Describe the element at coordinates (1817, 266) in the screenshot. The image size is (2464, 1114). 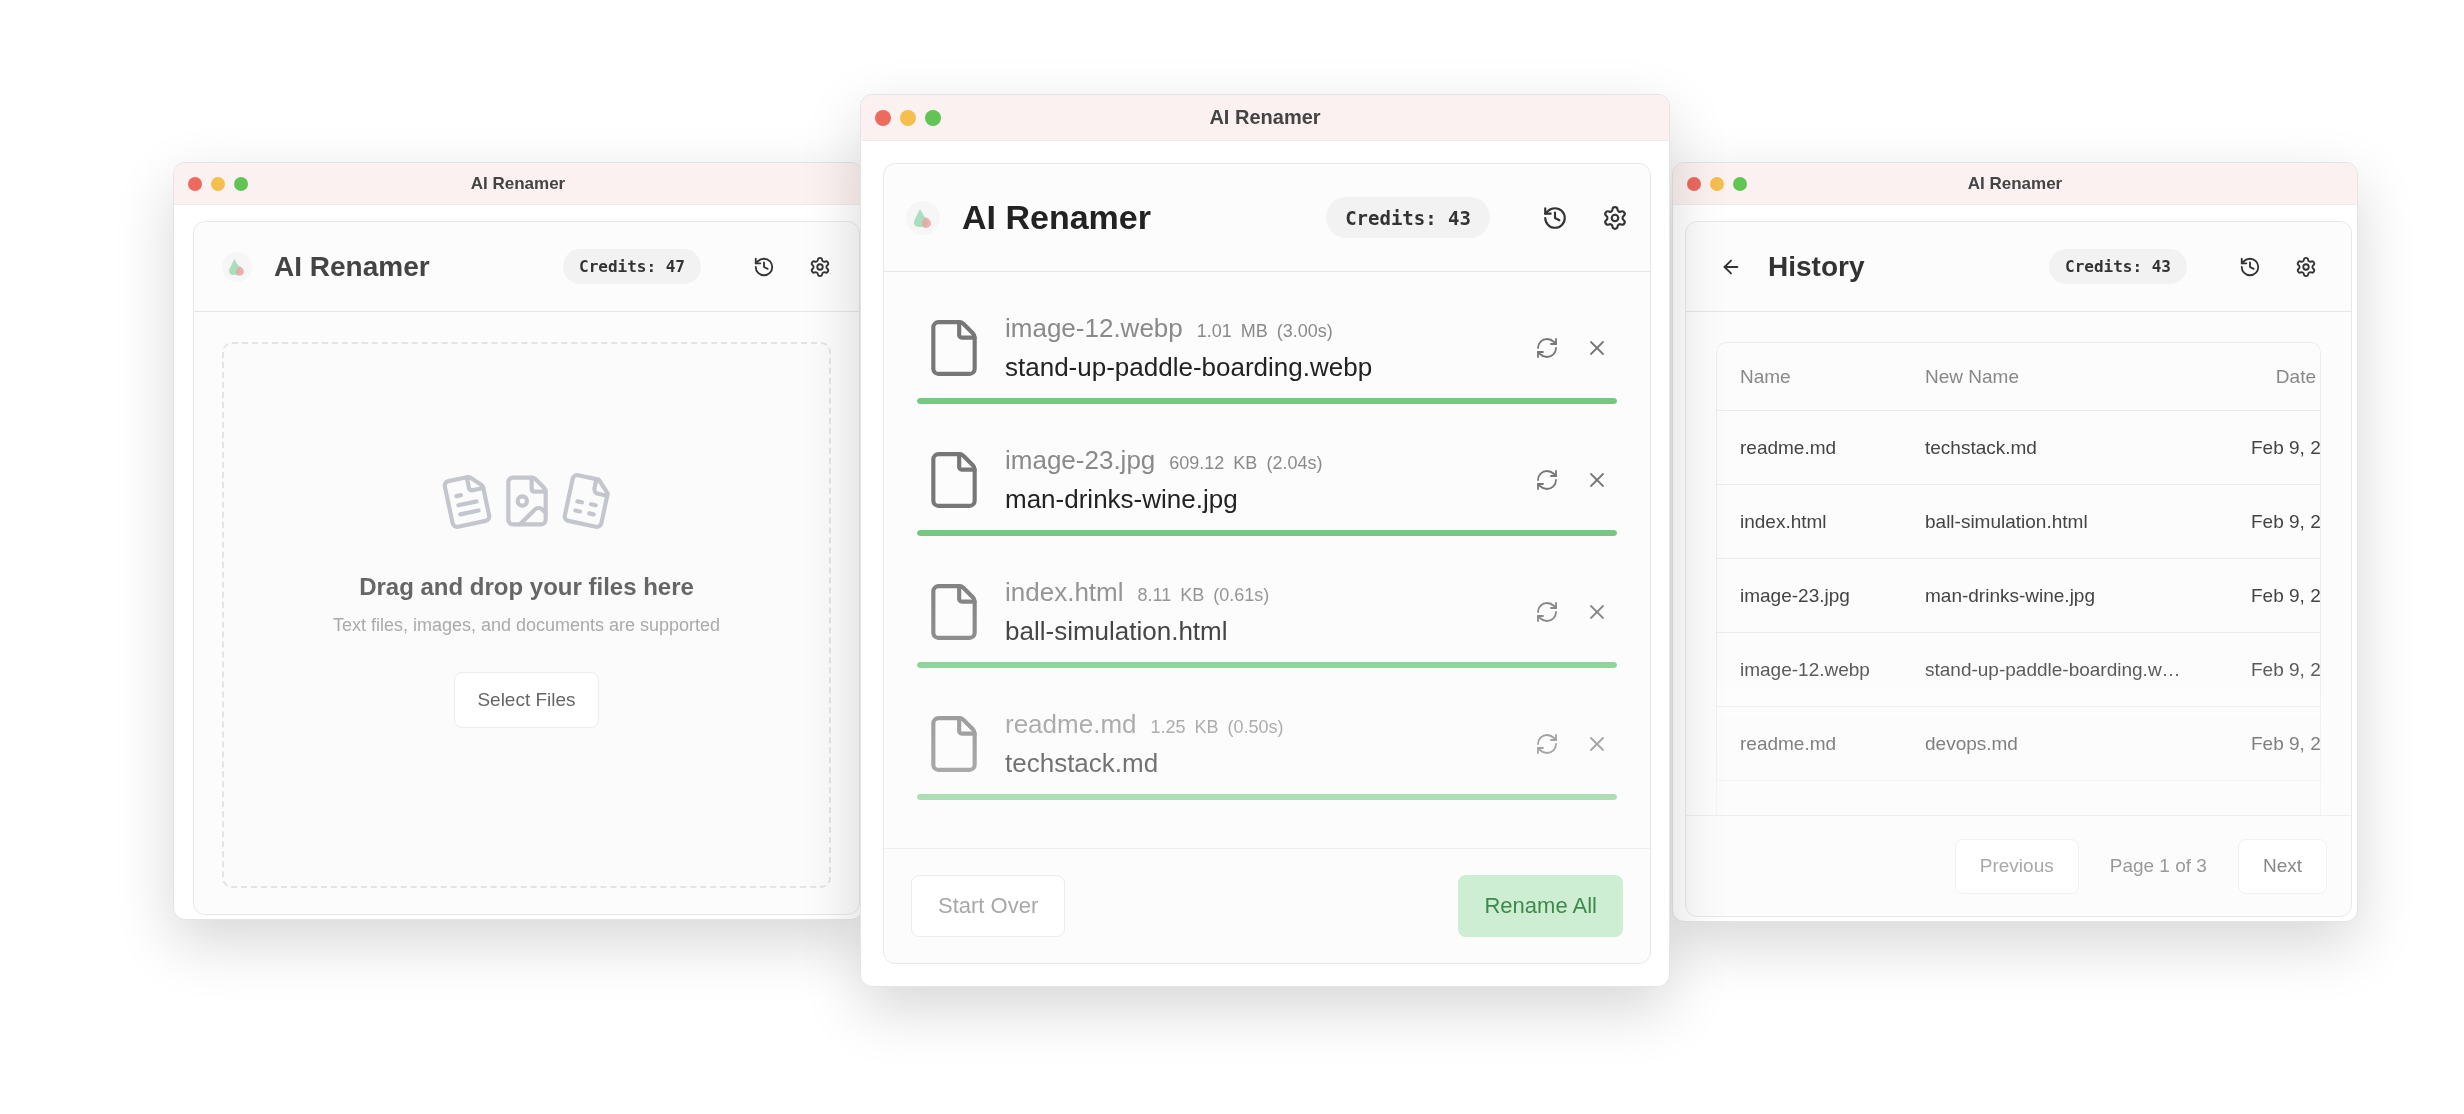
I see `page-title: History` at that location.